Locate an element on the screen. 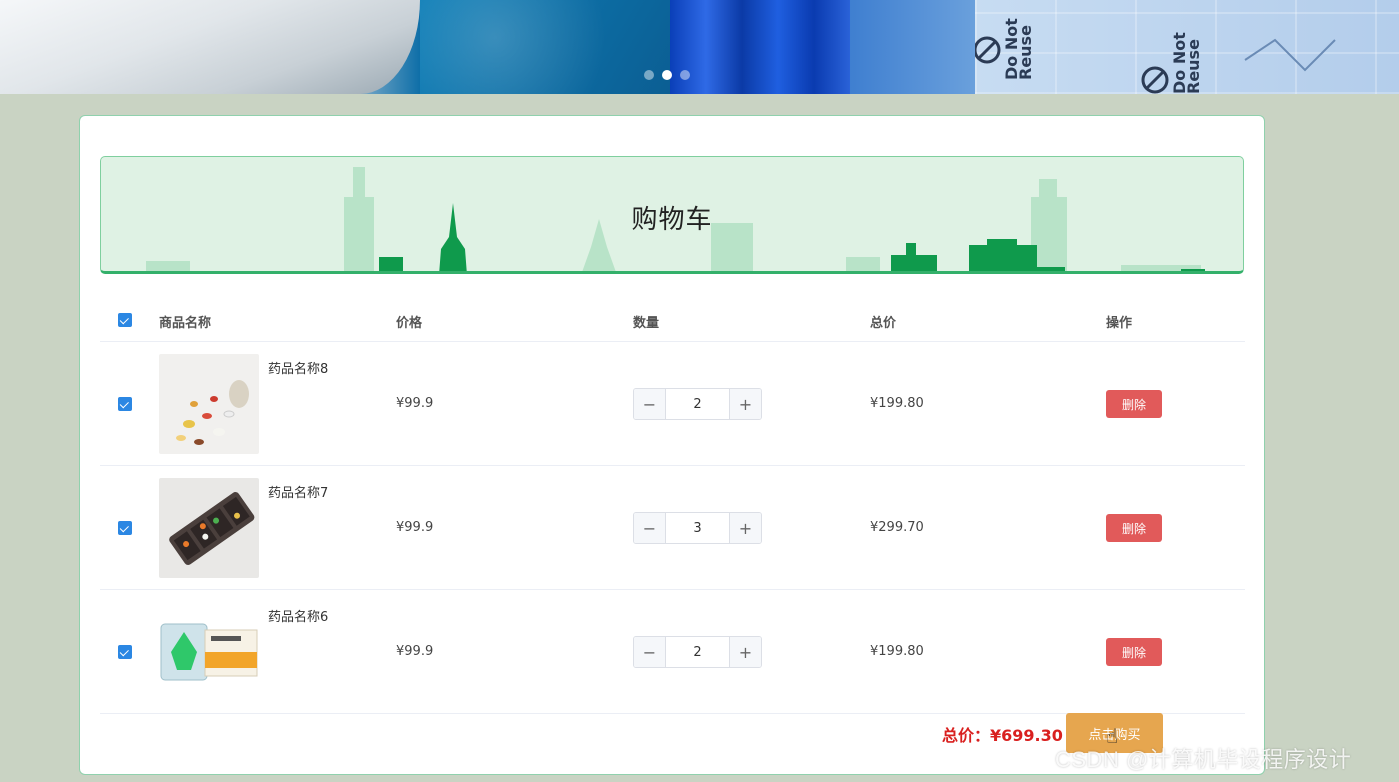  banner-hexagon-image is located at coordinates (545, 47).